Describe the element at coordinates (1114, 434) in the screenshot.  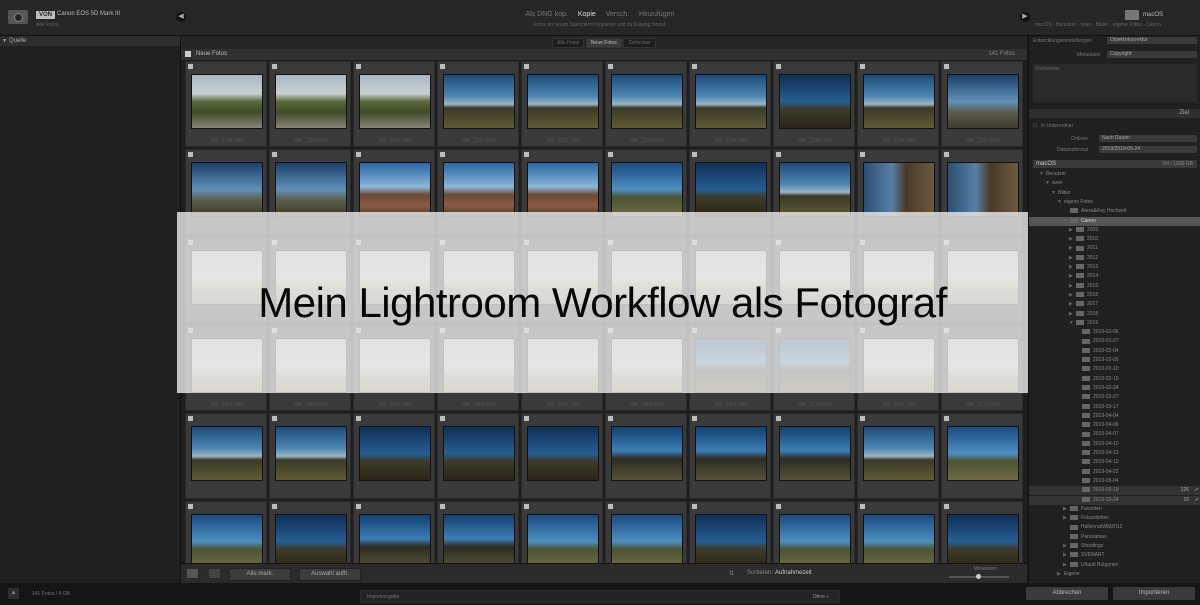
I see `folder-item: 2019-04-07` at that location.